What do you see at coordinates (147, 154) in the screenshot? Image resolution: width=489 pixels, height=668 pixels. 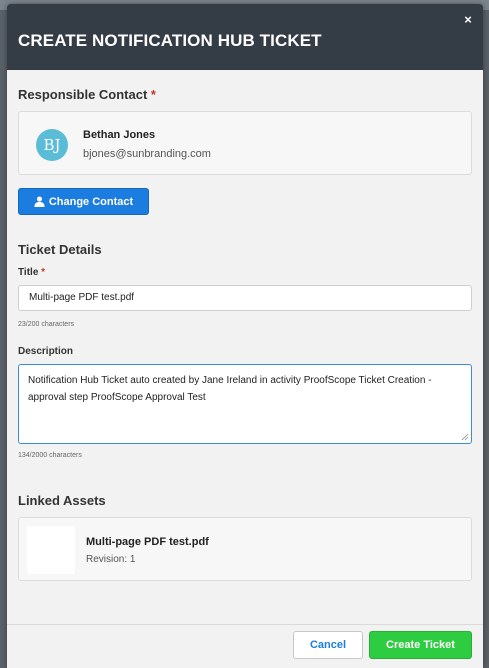 I see `contact-email: bjones@sunbranding.com` at bounding box center [147, 154].